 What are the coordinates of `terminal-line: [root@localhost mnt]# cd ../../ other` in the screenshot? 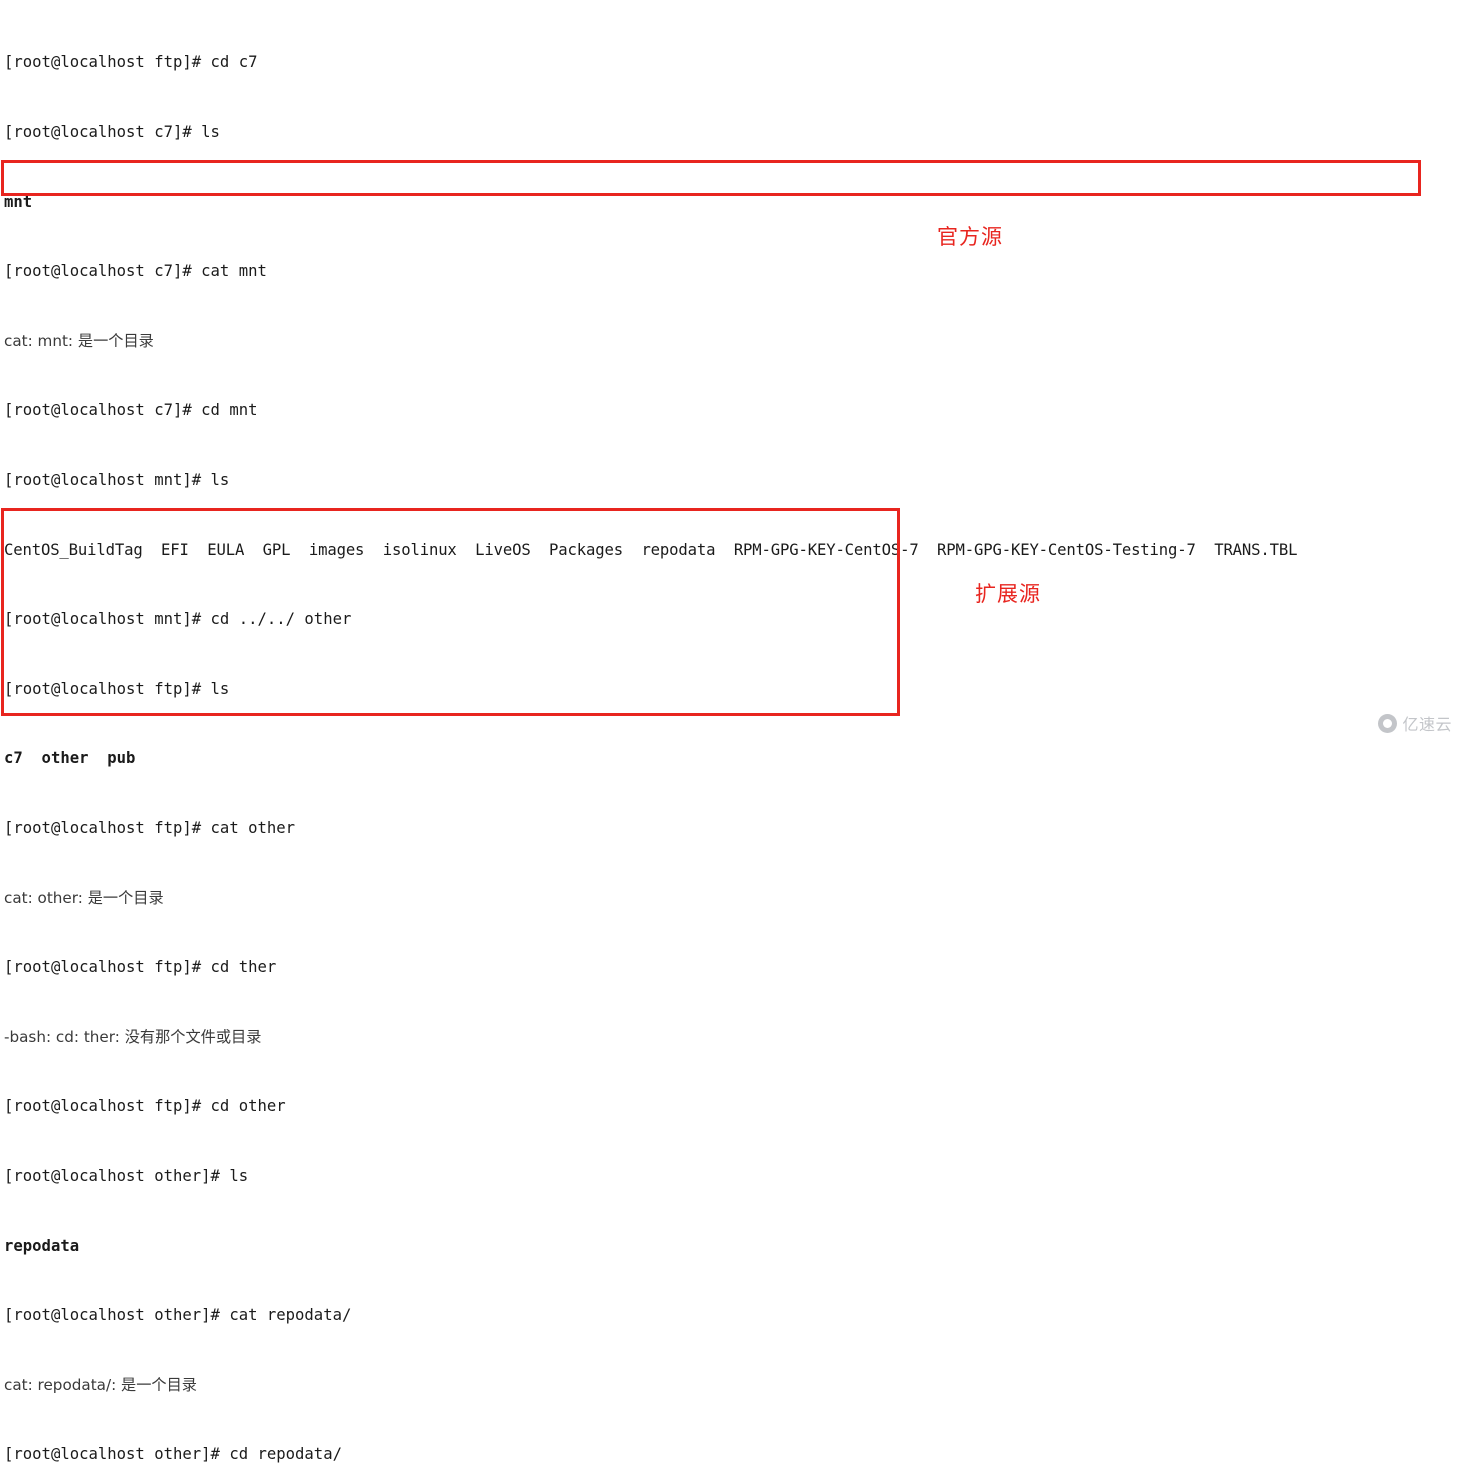 It's located at (178, 619).